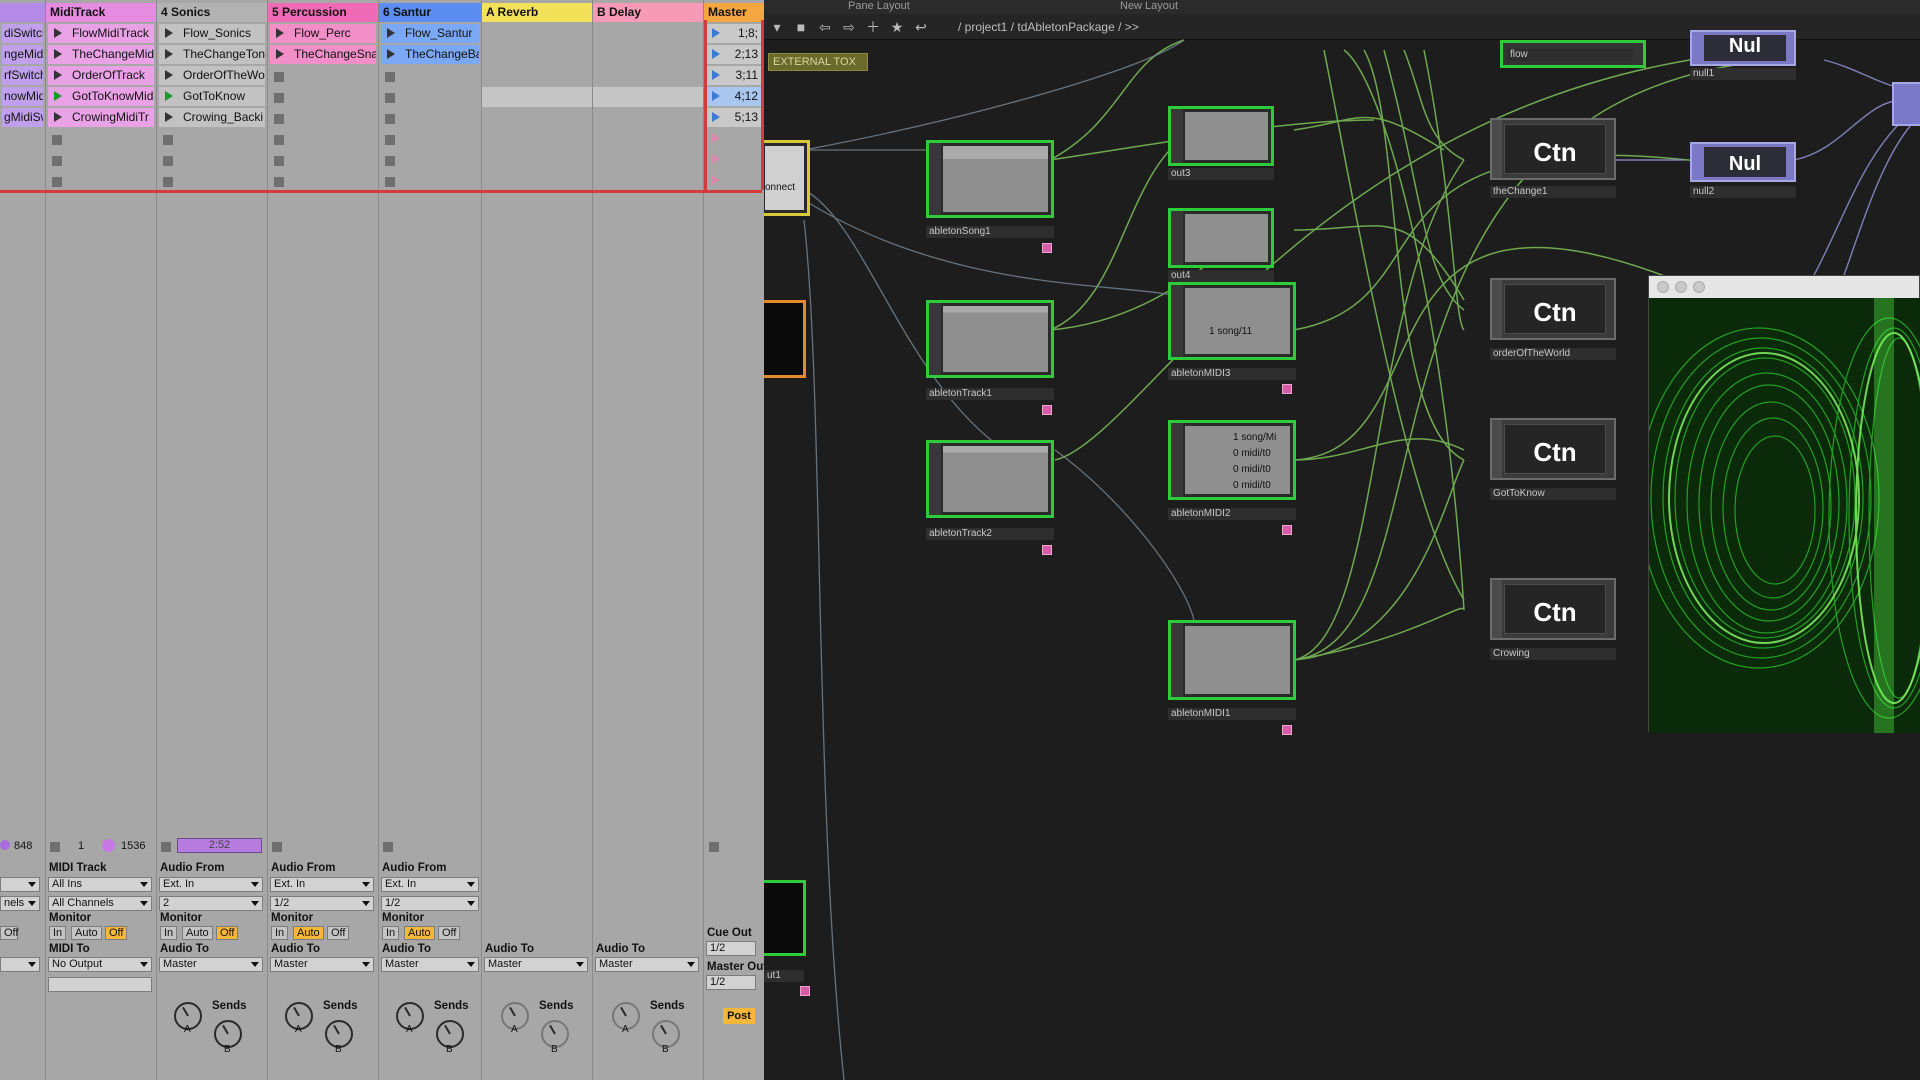 Image resolution: width=1920 pixels, height=1080 pixels. What do you see at coordinates (22, 96) in the screenshot?
I see `clip-slot: nowMidi` at bounding box center [22, 96].